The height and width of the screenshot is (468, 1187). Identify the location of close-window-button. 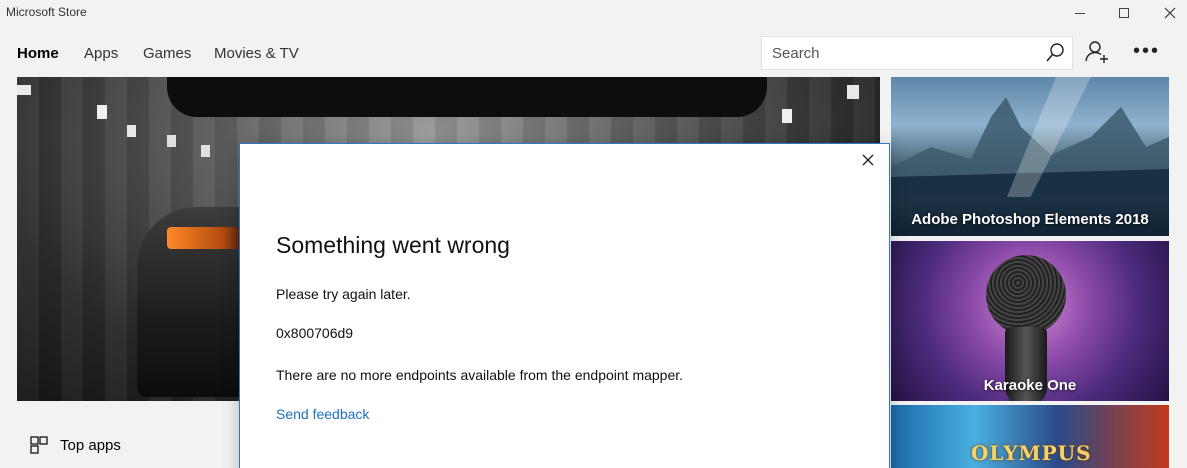
(1167, 13).